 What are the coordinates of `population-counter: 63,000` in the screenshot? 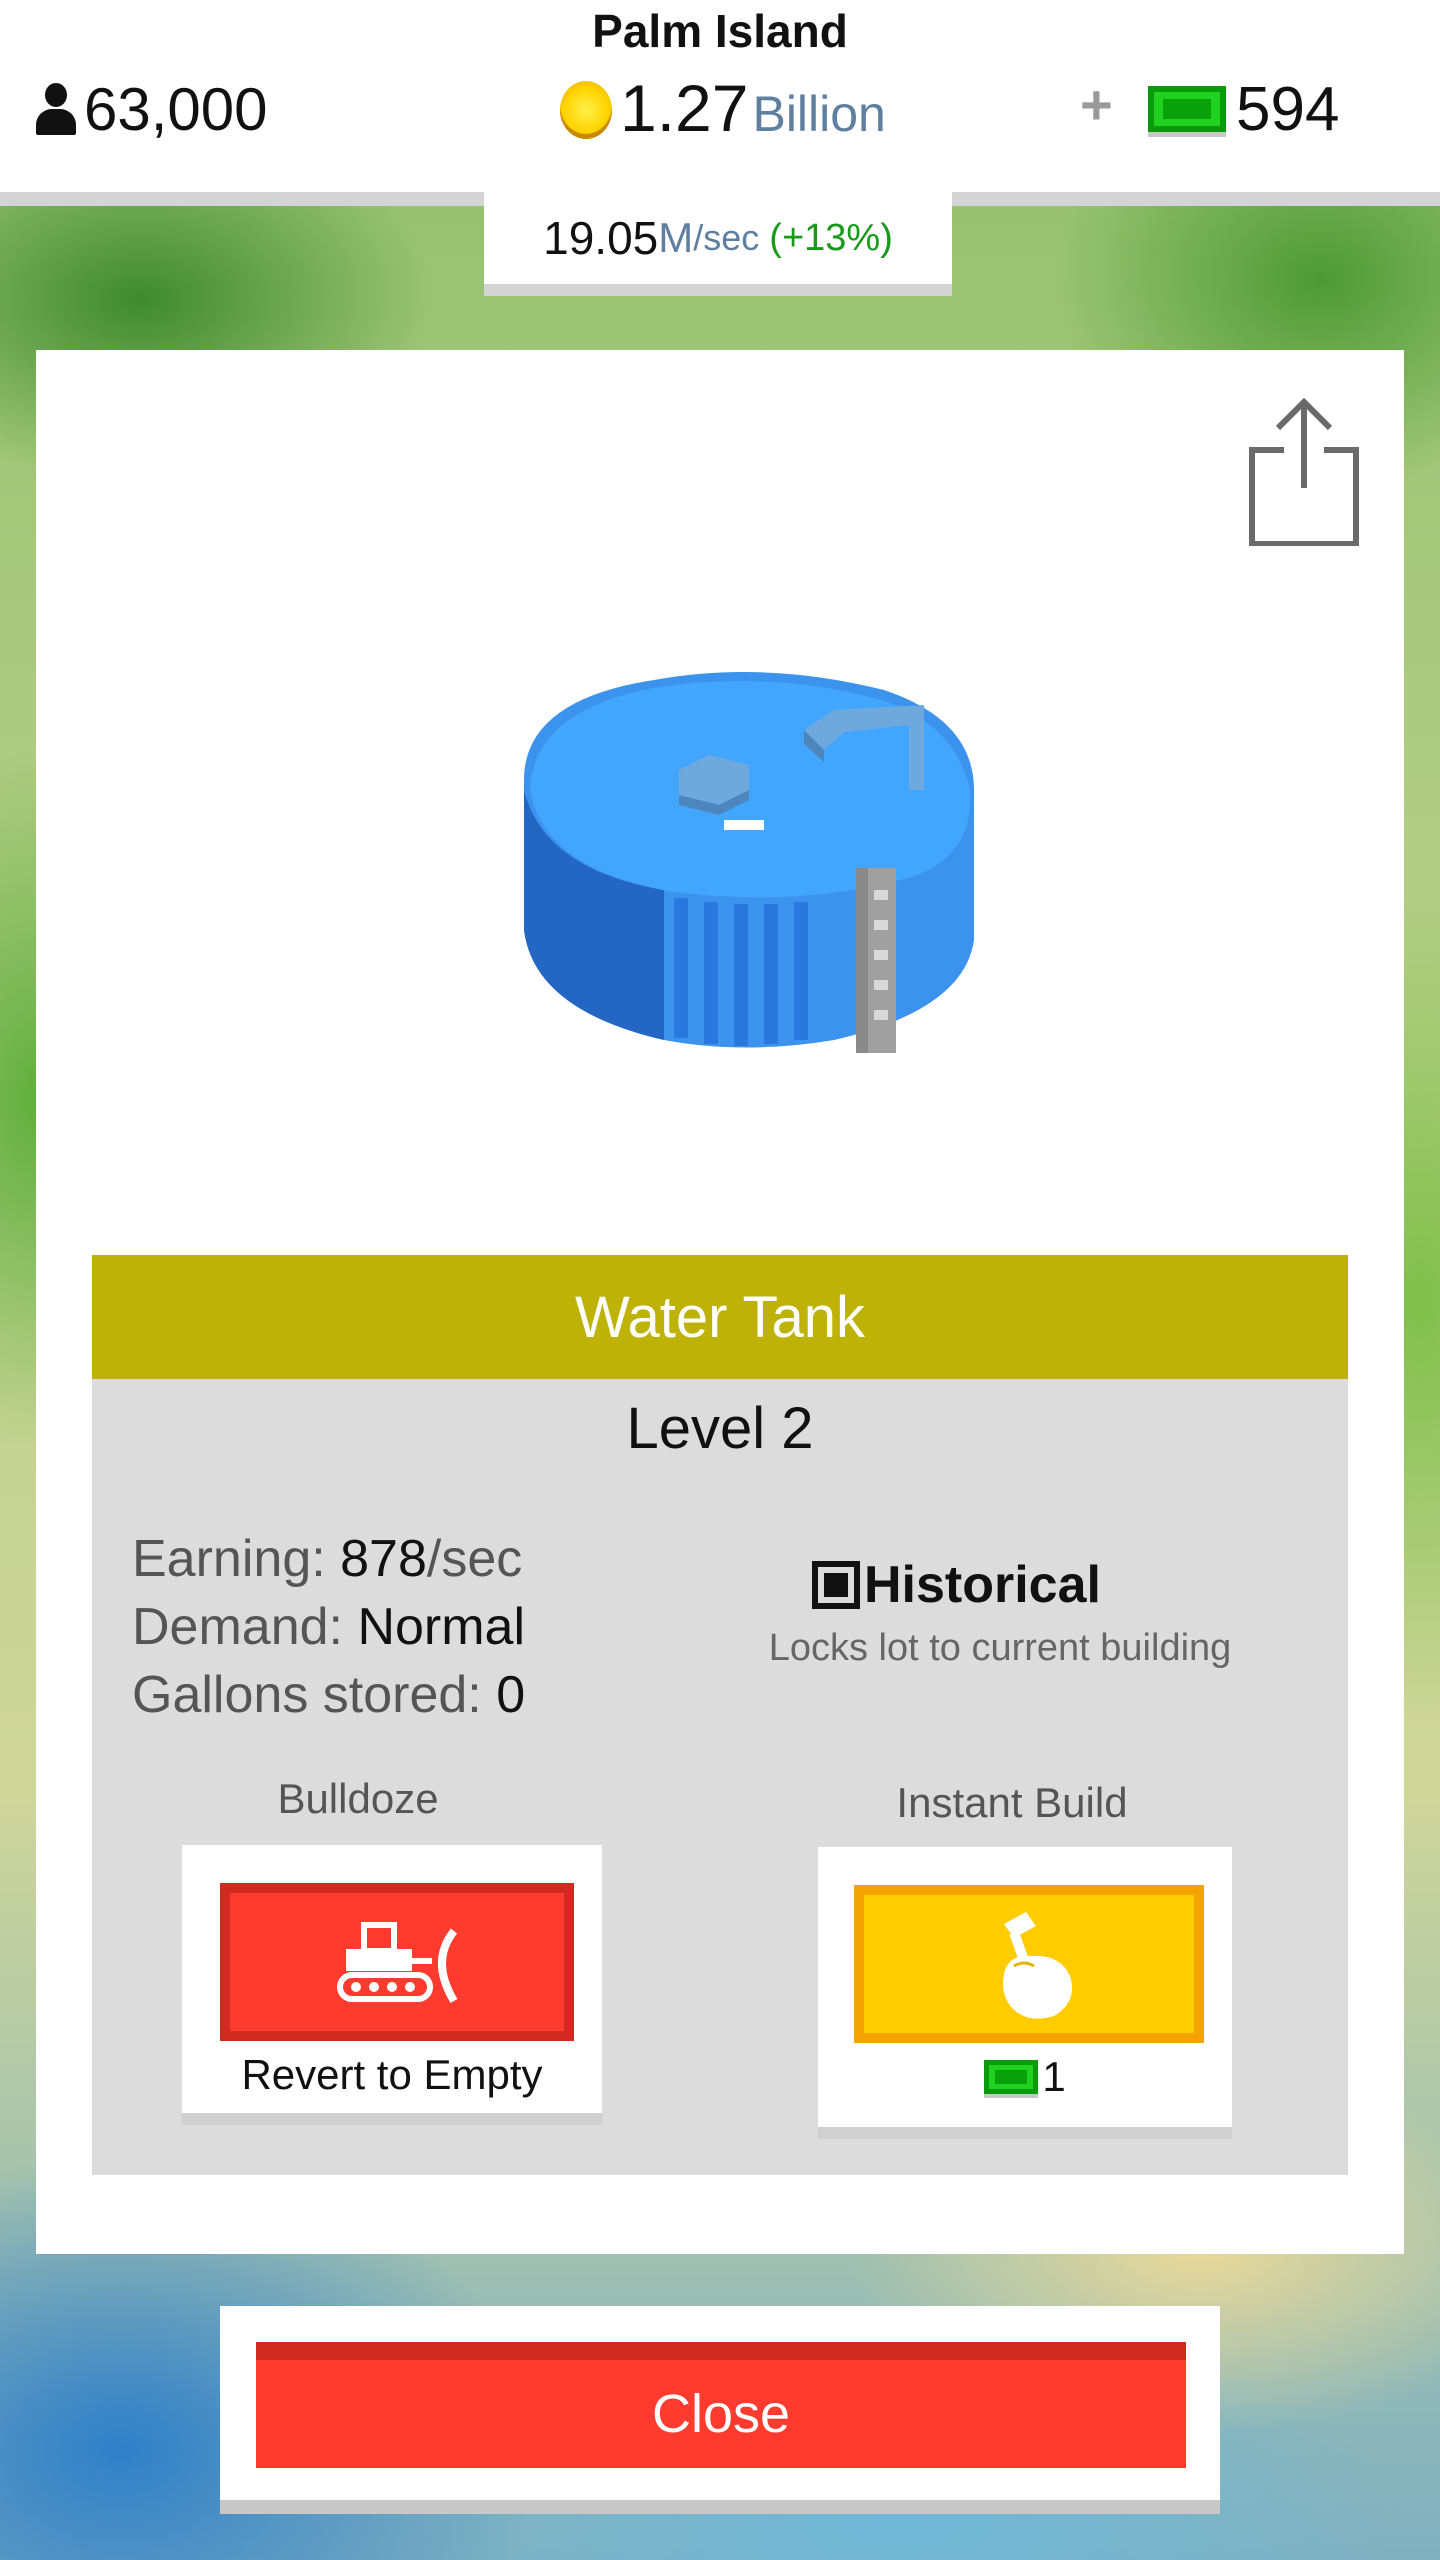 It's located at (151, 109).